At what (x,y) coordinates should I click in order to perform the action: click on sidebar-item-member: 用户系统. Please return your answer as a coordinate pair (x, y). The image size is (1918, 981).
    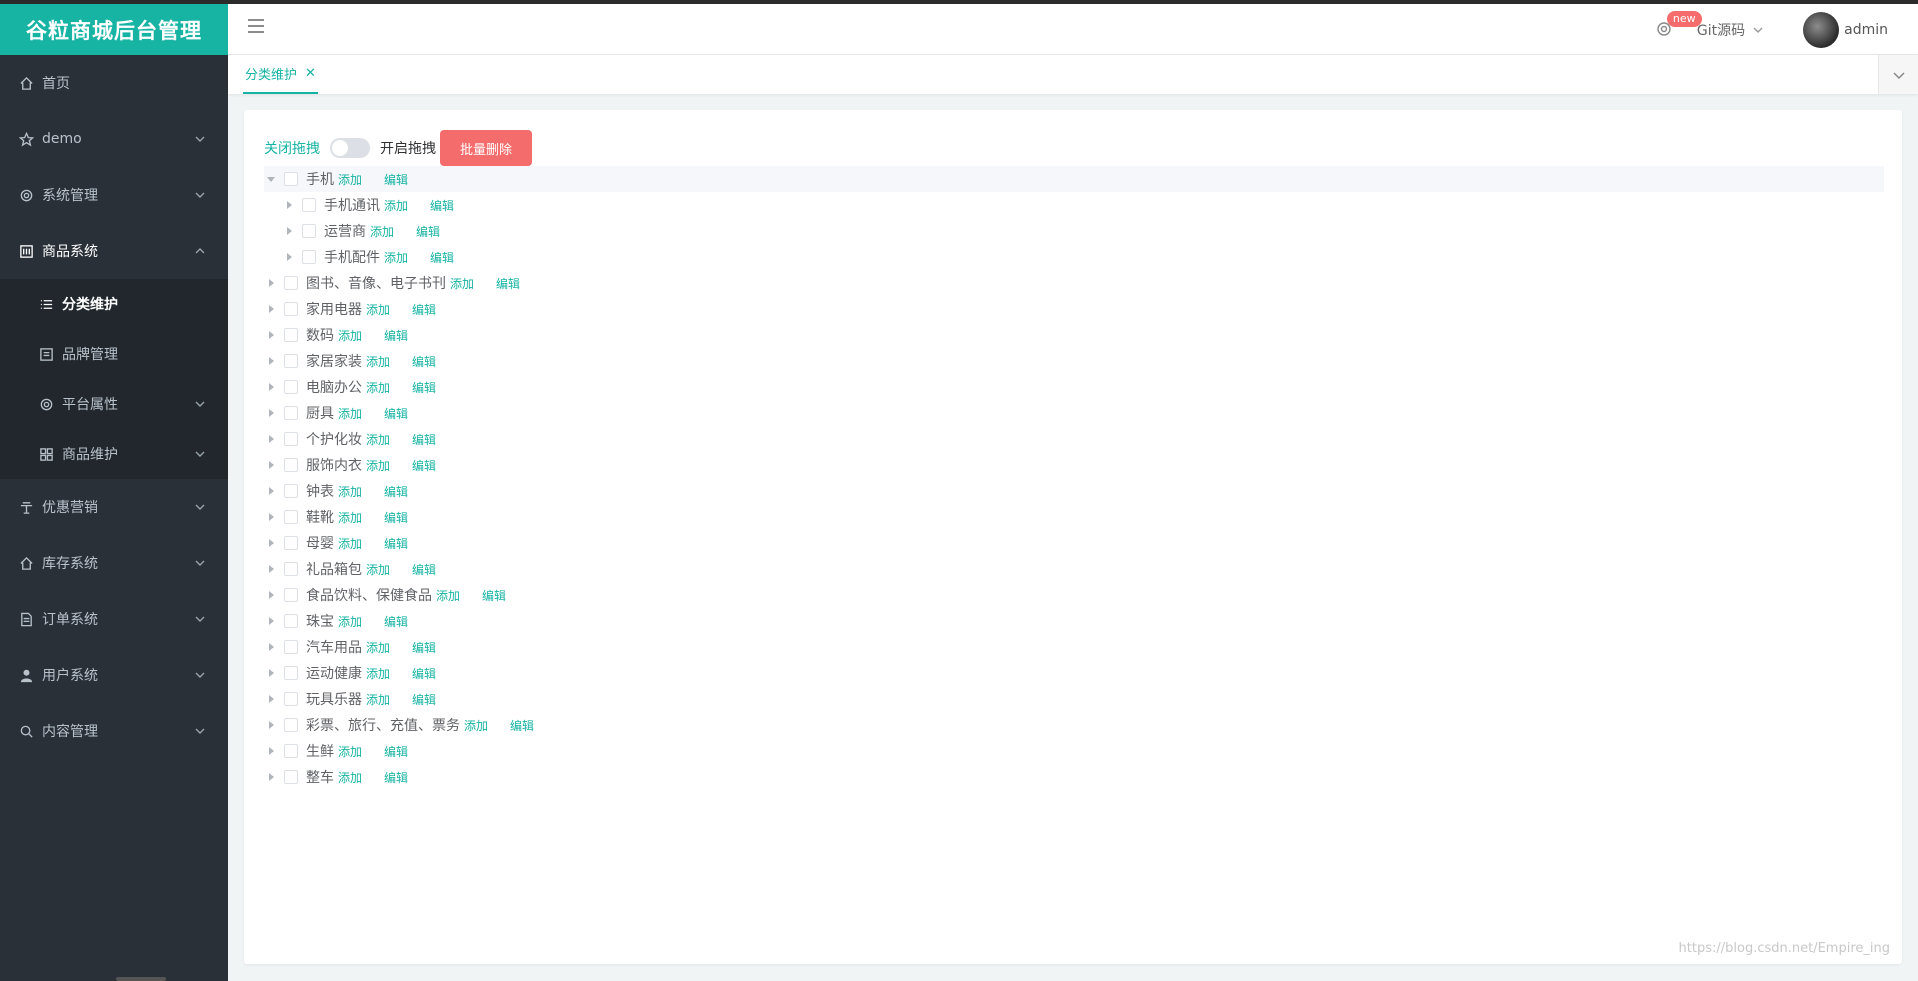
    Looking at the image, I should click on (114, 675).